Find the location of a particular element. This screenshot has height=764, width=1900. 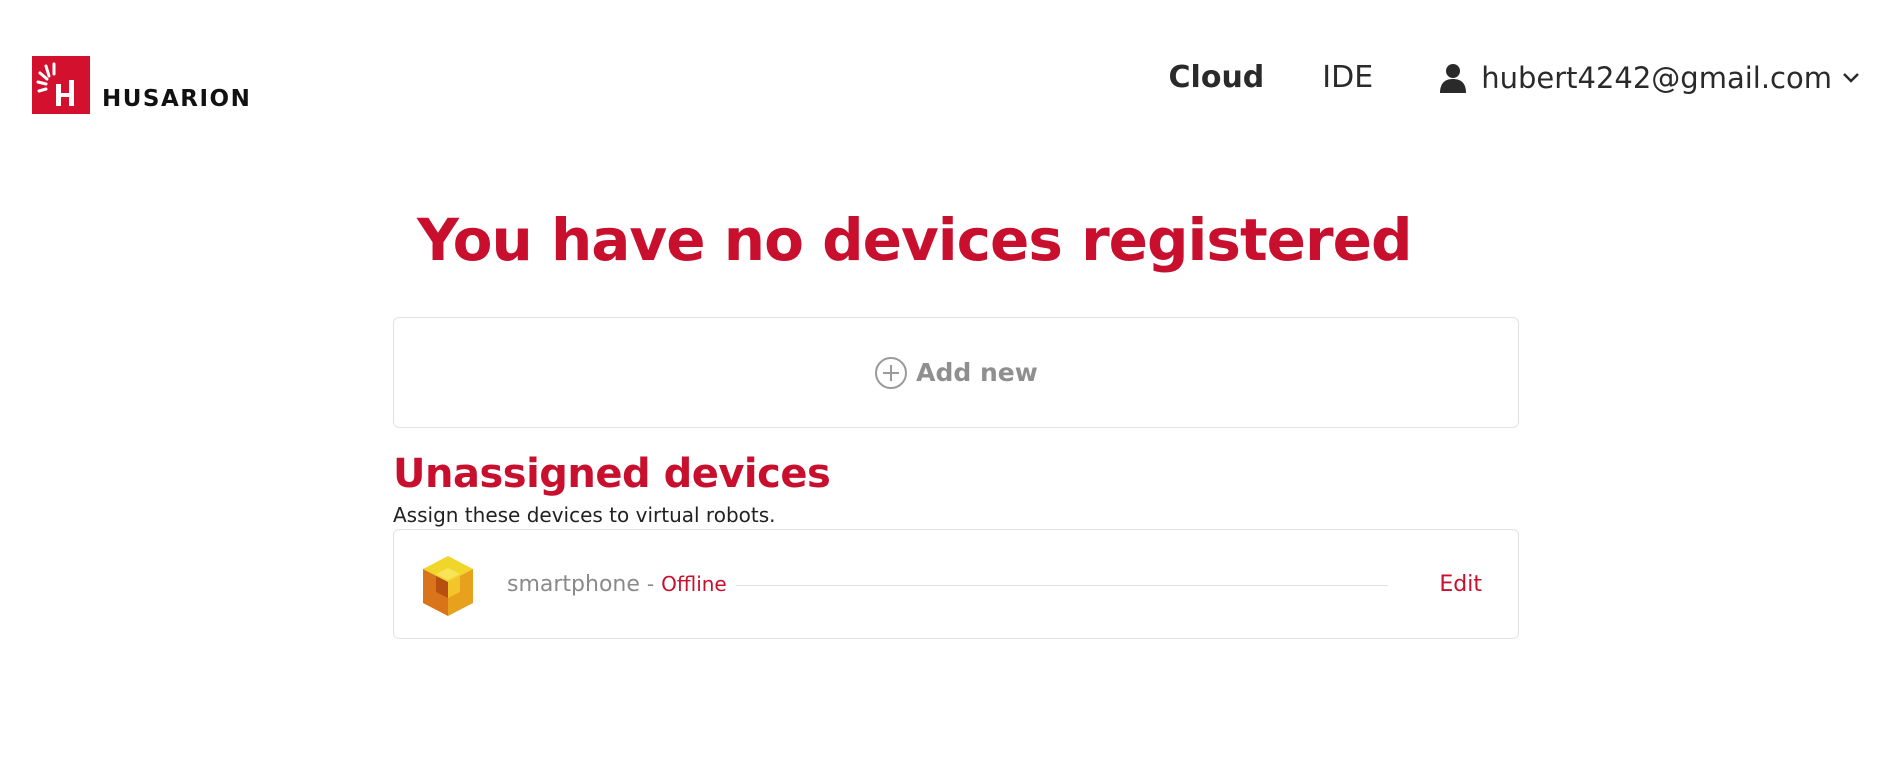

nav-ide: IDE is located at coordinates (1347, 77).